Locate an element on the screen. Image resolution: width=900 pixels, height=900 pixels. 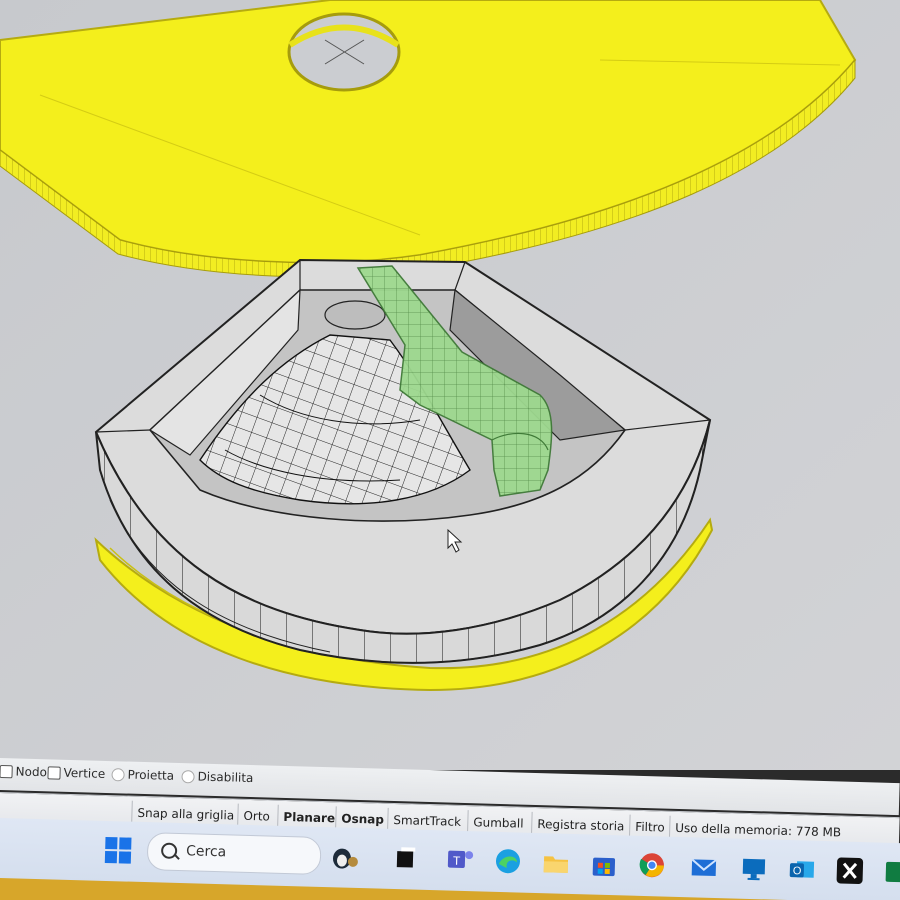
osnap-proietta-checkbox is located at coordinates (118, 774).